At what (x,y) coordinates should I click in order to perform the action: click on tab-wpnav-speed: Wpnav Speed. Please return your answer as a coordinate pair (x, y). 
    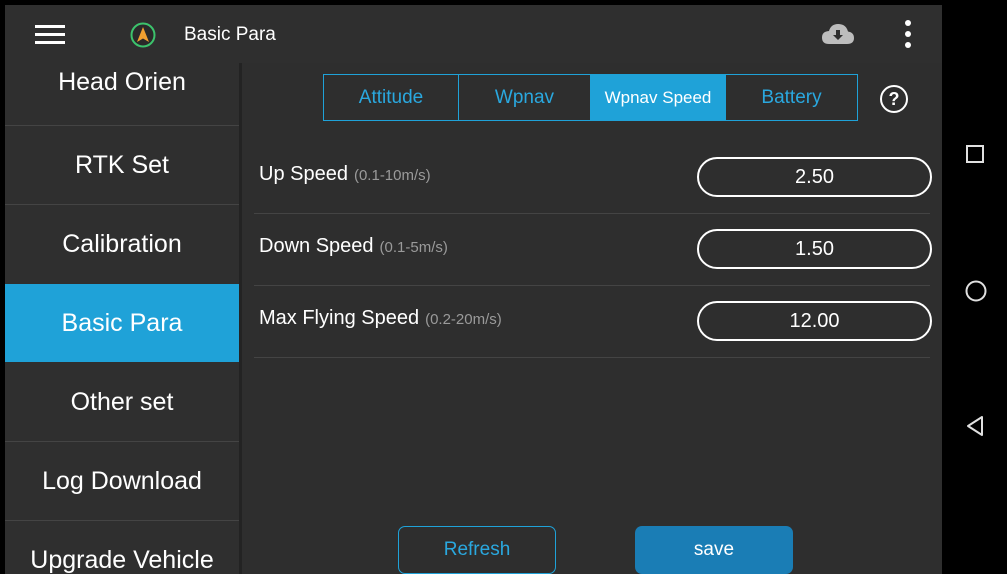
    Looking at the image, I should click on (657, 97).